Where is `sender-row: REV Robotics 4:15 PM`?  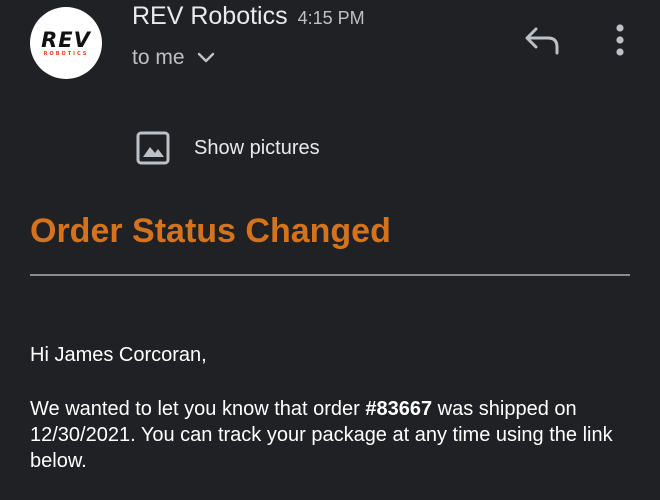 sender-row: REV Robotics 4:15 PM is located at coordinates (248, 16).